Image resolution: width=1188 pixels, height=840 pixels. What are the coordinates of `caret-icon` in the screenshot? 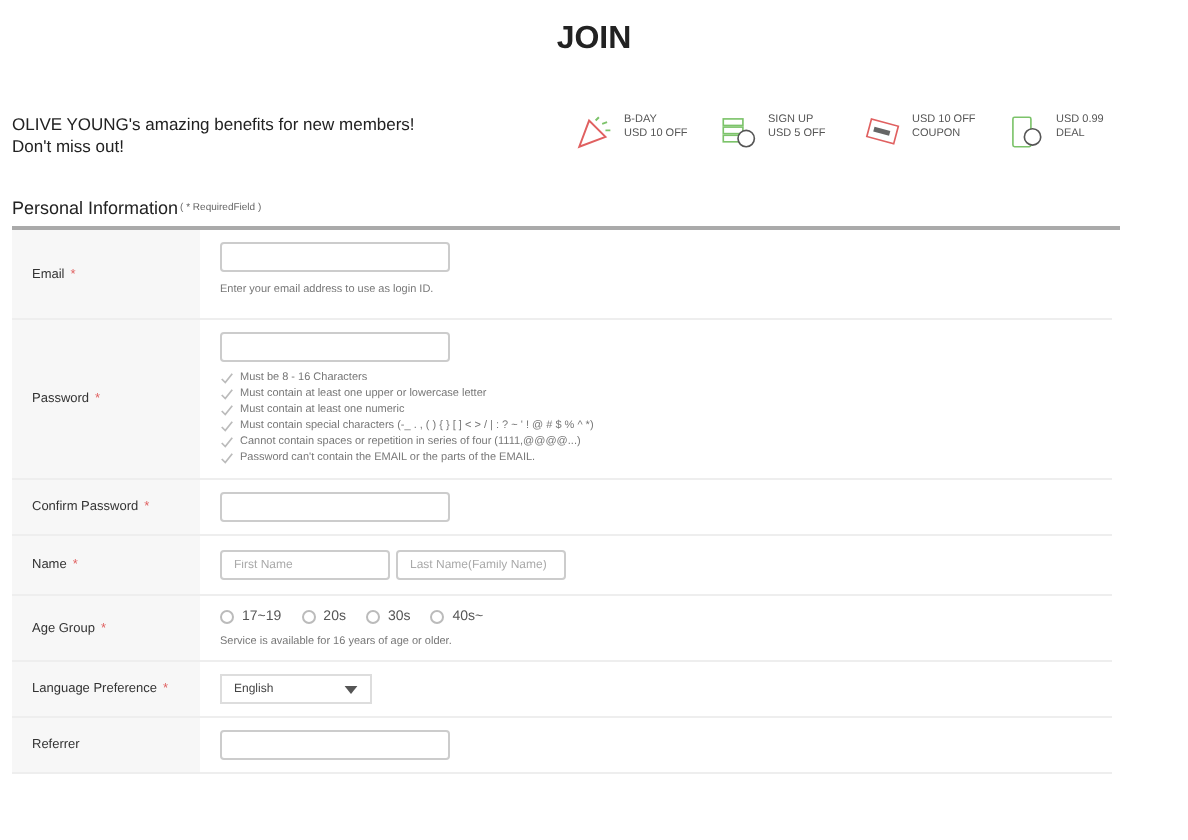 It's located at (351, 689).